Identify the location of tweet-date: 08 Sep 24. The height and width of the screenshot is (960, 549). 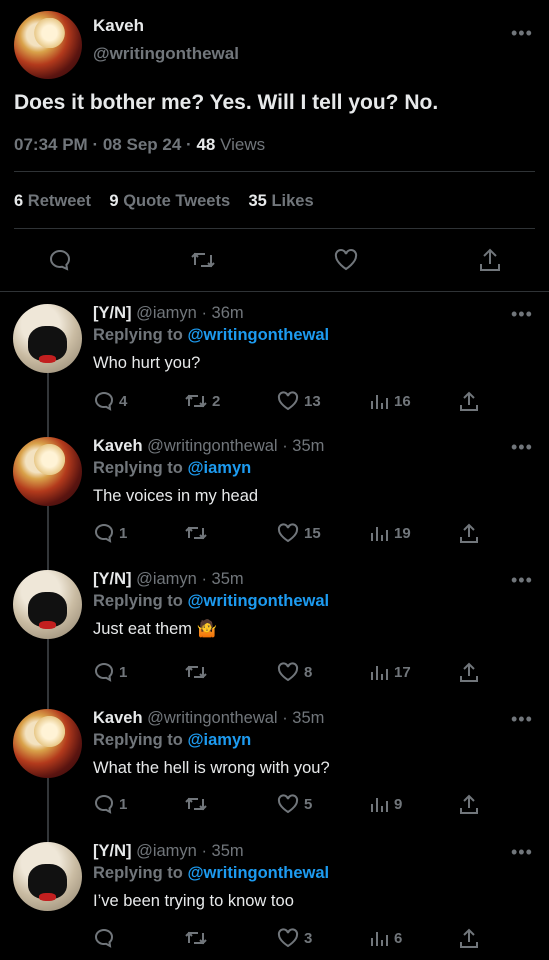
(142, 144).